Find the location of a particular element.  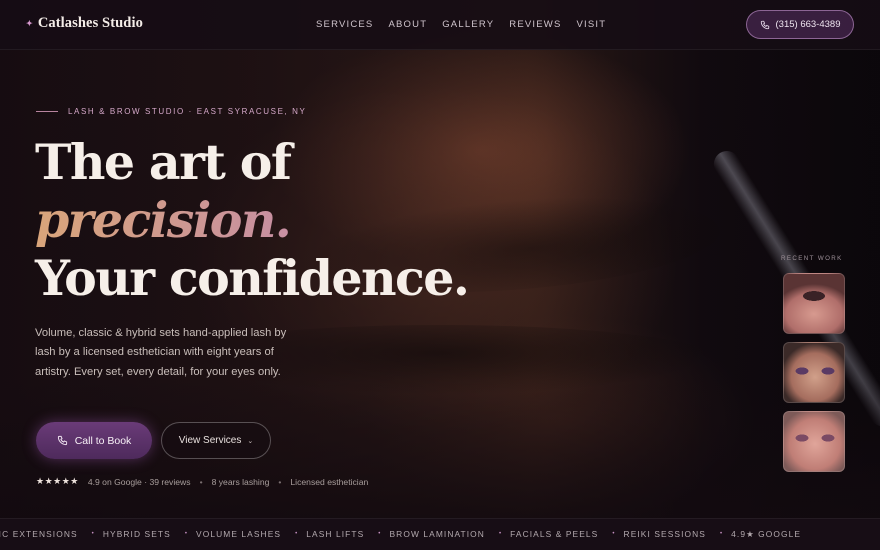

headline-line-1: The art of is located at coordinates (163, 162).